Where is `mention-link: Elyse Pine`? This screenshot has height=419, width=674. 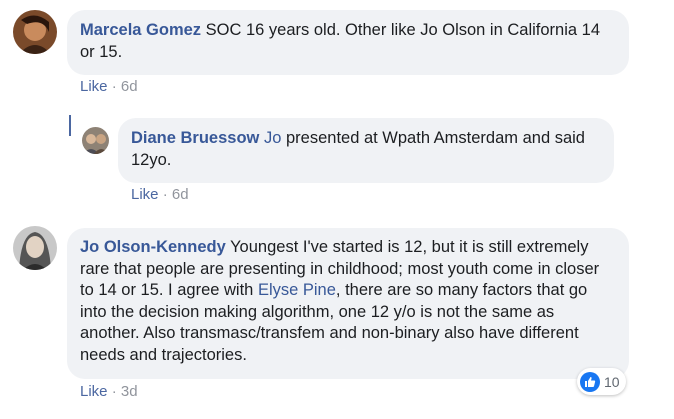 mention-link: Elyse Pine is located at coordinates (297, 290).